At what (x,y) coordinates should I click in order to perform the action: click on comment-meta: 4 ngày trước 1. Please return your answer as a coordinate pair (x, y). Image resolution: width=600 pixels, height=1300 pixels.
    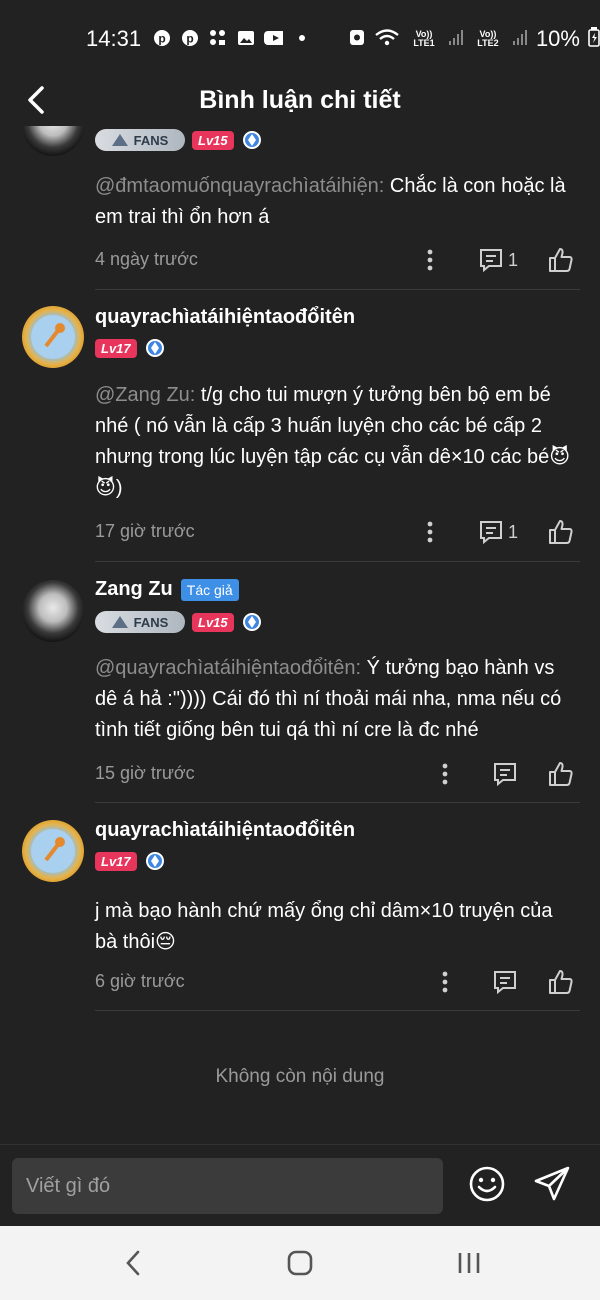
    Looking at the image, I should click on (337, 260).